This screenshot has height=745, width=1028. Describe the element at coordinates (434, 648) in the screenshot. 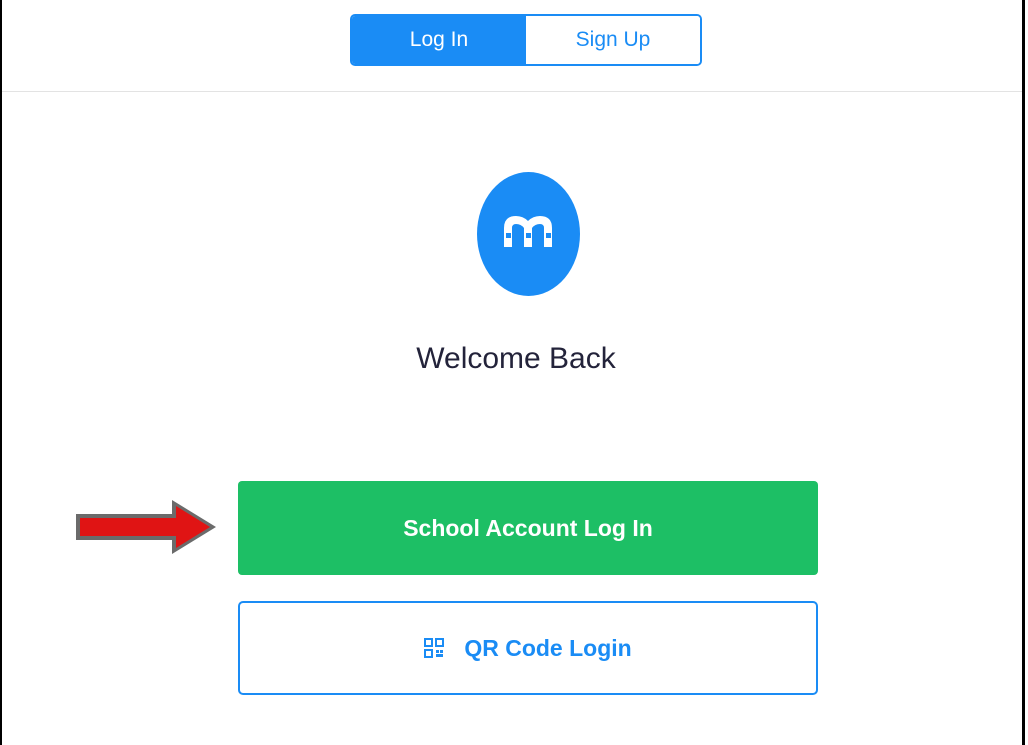

I see `qr-code-icon` at that location.